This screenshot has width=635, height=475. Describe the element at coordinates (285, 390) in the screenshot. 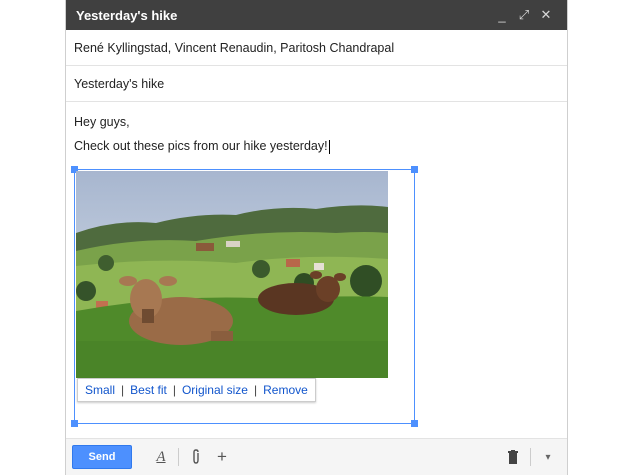

I see `remove-image-link: Remove` at that location.